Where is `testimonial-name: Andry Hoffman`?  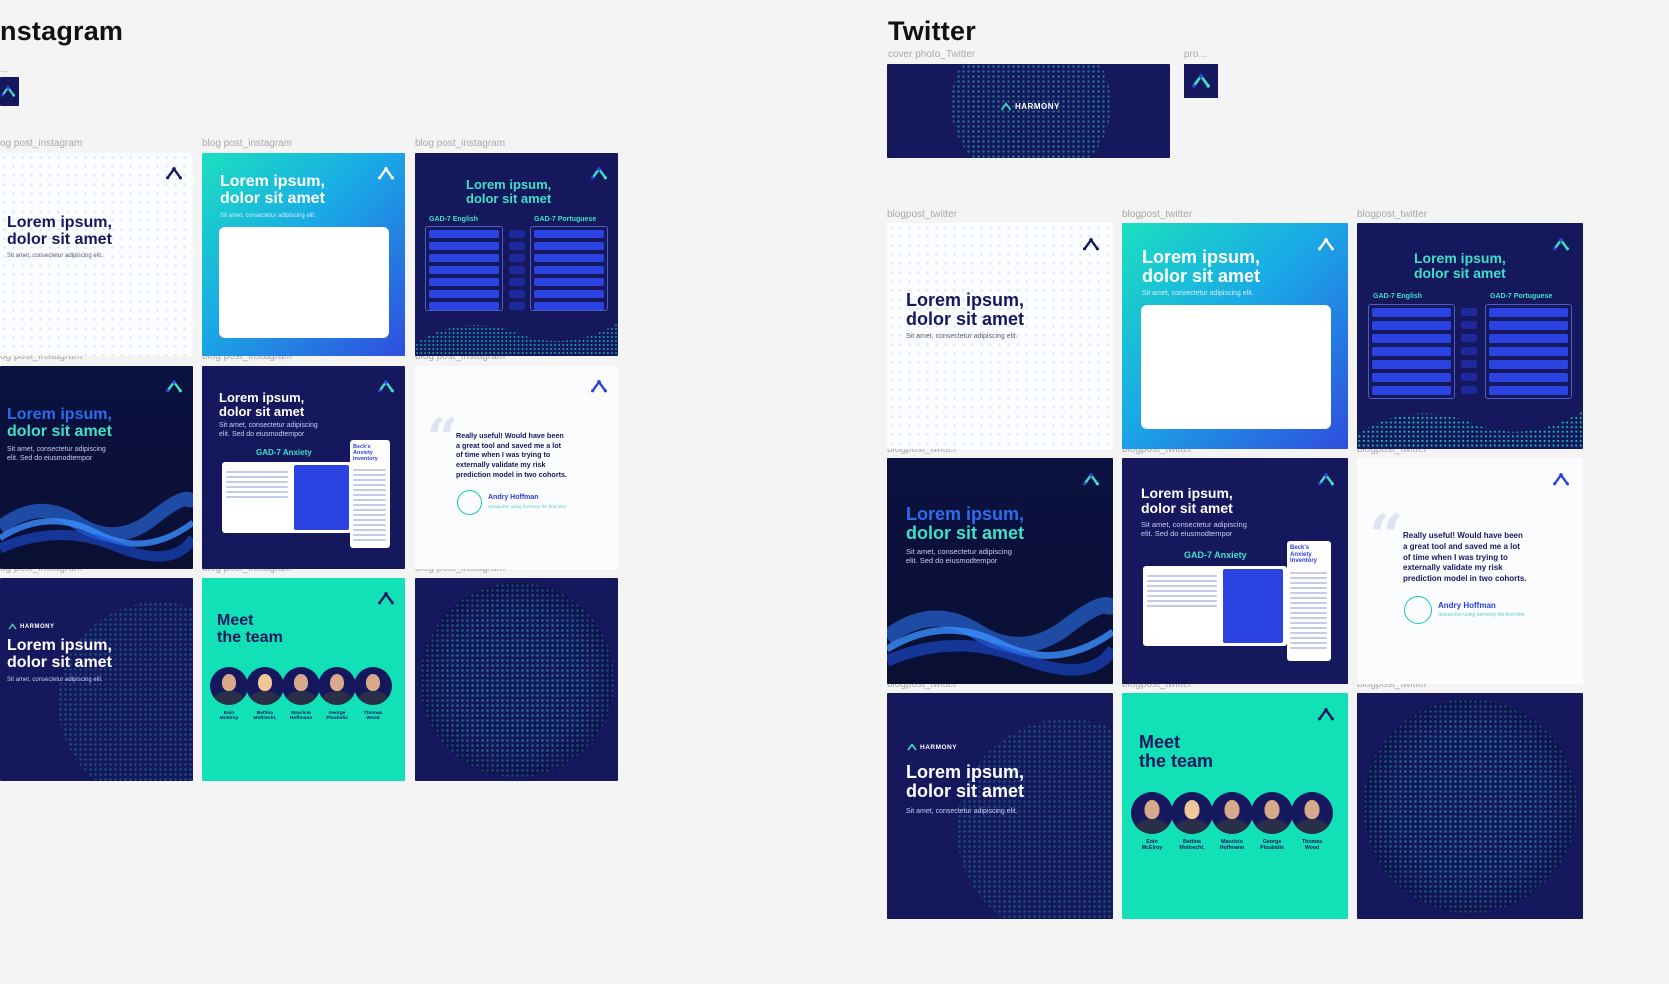 testimonial-name: Andry Hoffman is located at coordinates (1467, 605).